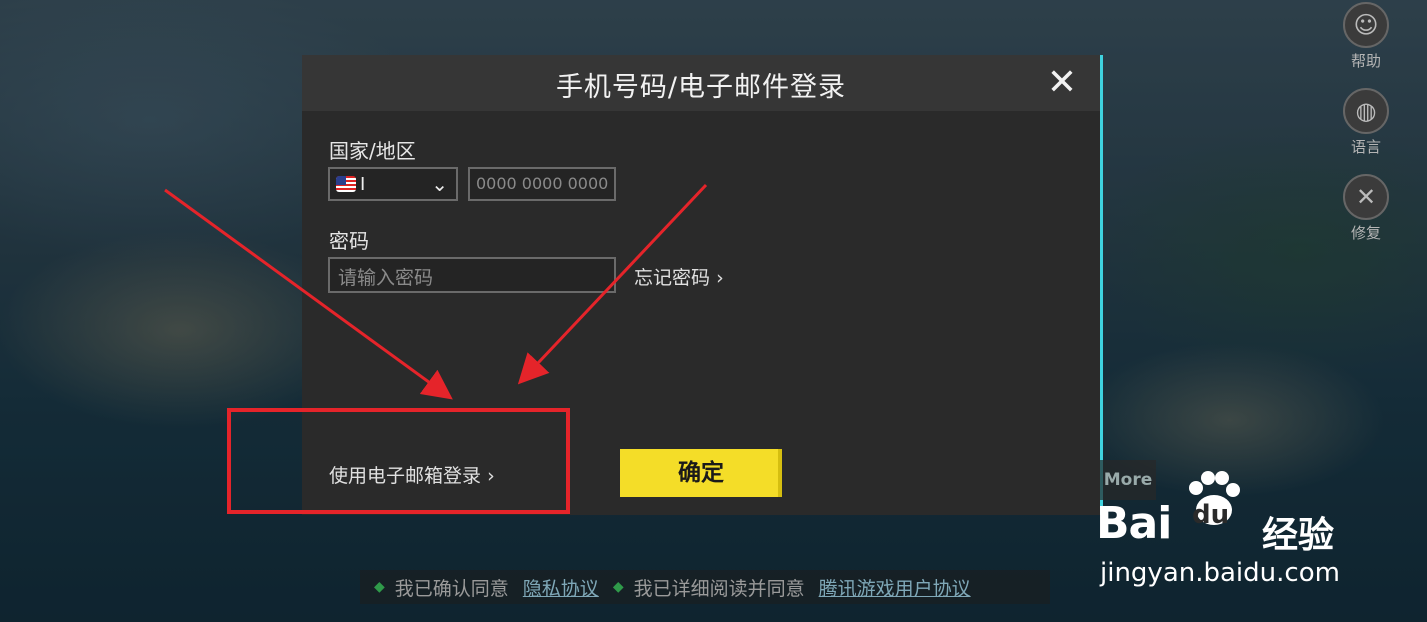  What do you see at coordinates (1134, 523) in the screenshot?
I see `watermark-brand: Bai` at bounding box center [1134, 523].